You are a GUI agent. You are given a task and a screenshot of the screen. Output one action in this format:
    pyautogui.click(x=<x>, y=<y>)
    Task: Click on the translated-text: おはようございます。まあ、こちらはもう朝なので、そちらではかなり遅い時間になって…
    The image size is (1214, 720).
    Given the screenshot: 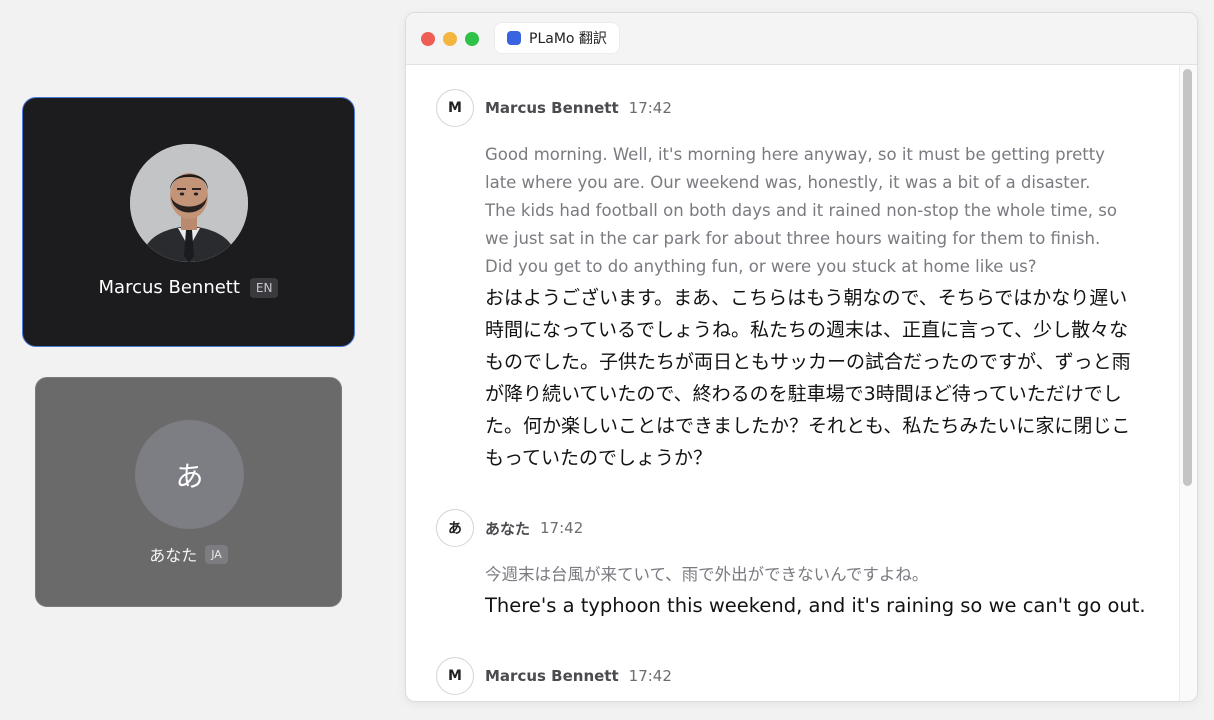 What is the action you would take?
    pyautogui.click(x=808, y=378)
    